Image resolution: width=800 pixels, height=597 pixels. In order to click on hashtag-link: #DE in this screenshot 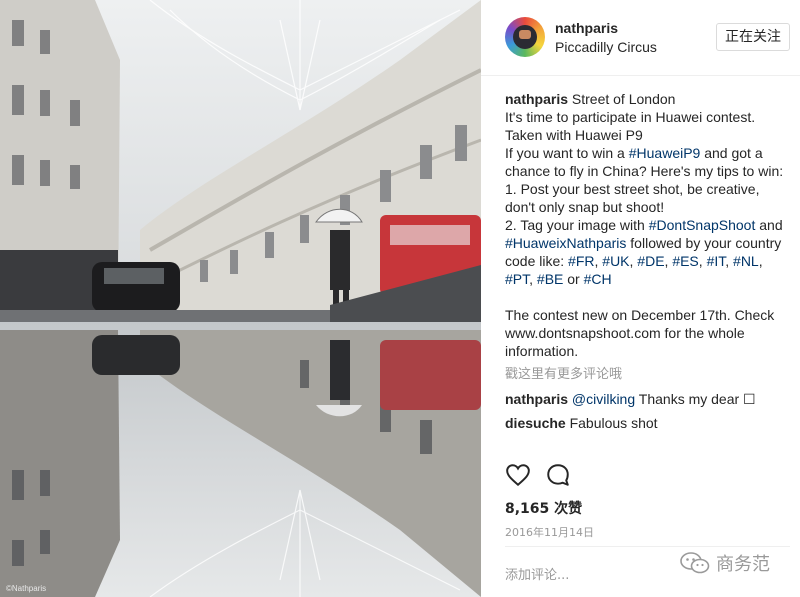, I will do `click(650, 261)`.